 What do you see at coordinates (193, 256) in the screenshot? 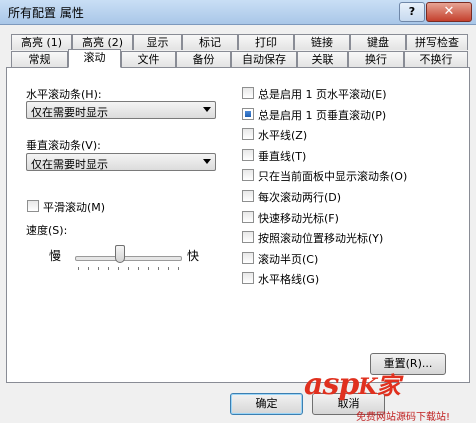
I see `fast-label: 快` at bounding box center [193, 256].